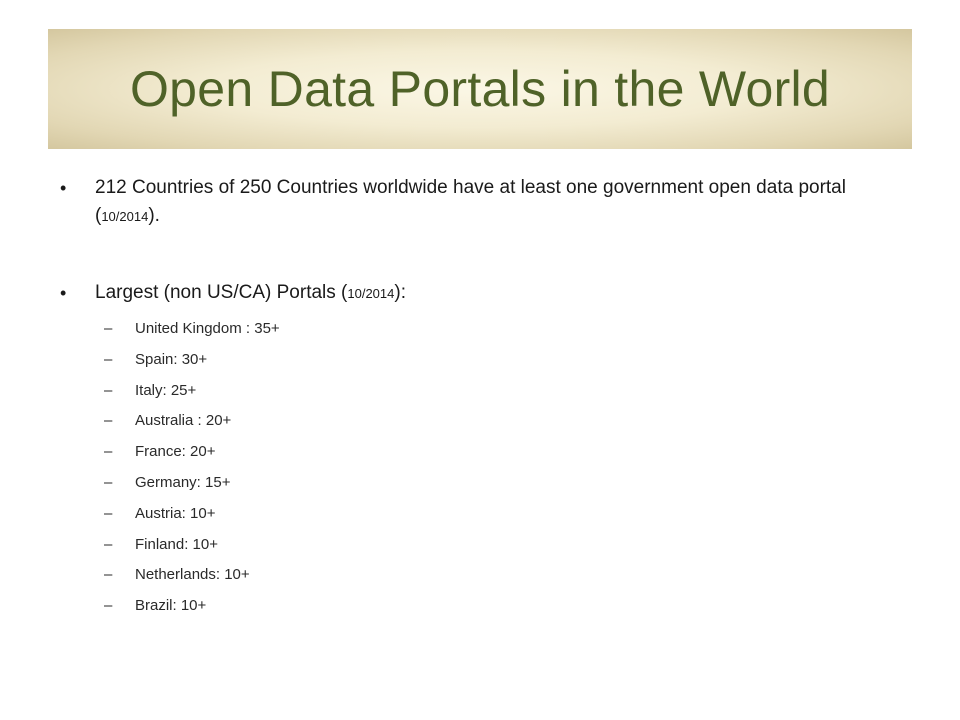 The image size is (960, 720). What do you see at coordinates (192, 575) in the screenshot?
I see `portal-label: Netherlands: 10+` at bounding box center [192, 575].